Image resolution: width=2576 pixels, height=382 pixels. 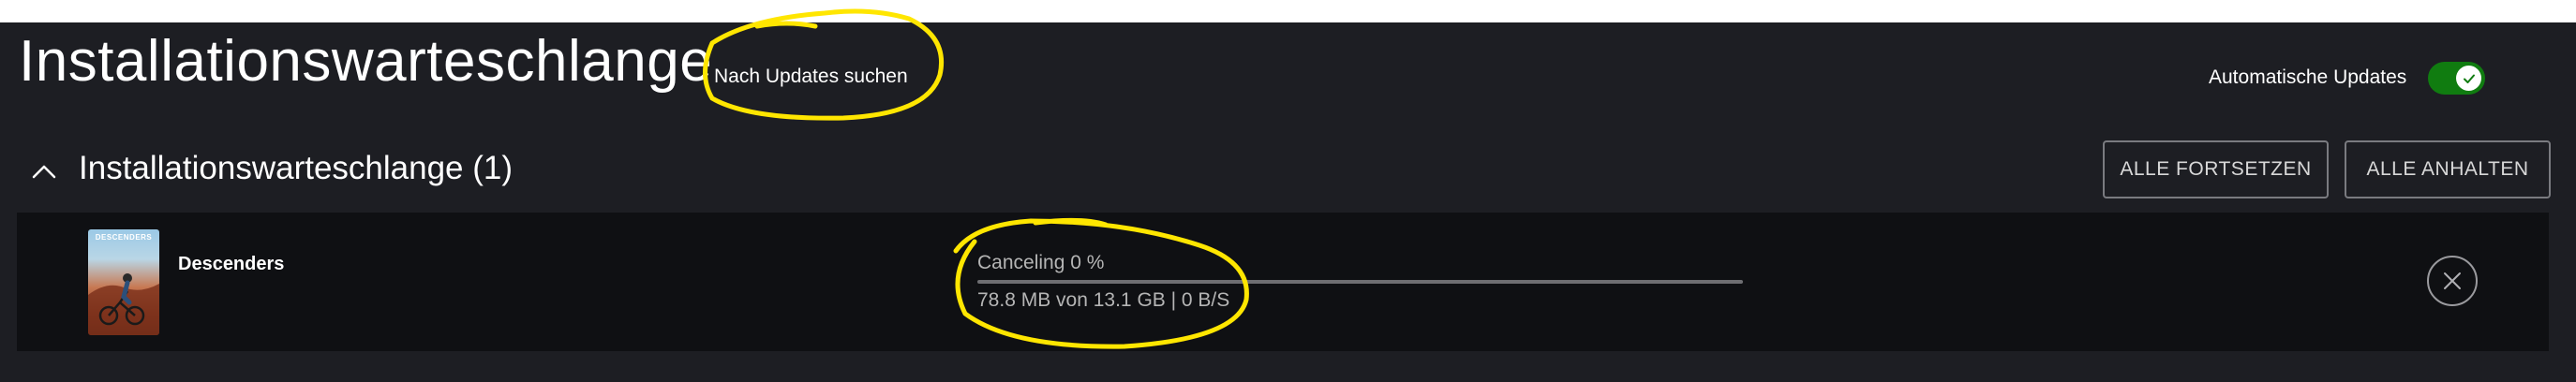 I want to click on check-icon, so click(x=2469, y=78).